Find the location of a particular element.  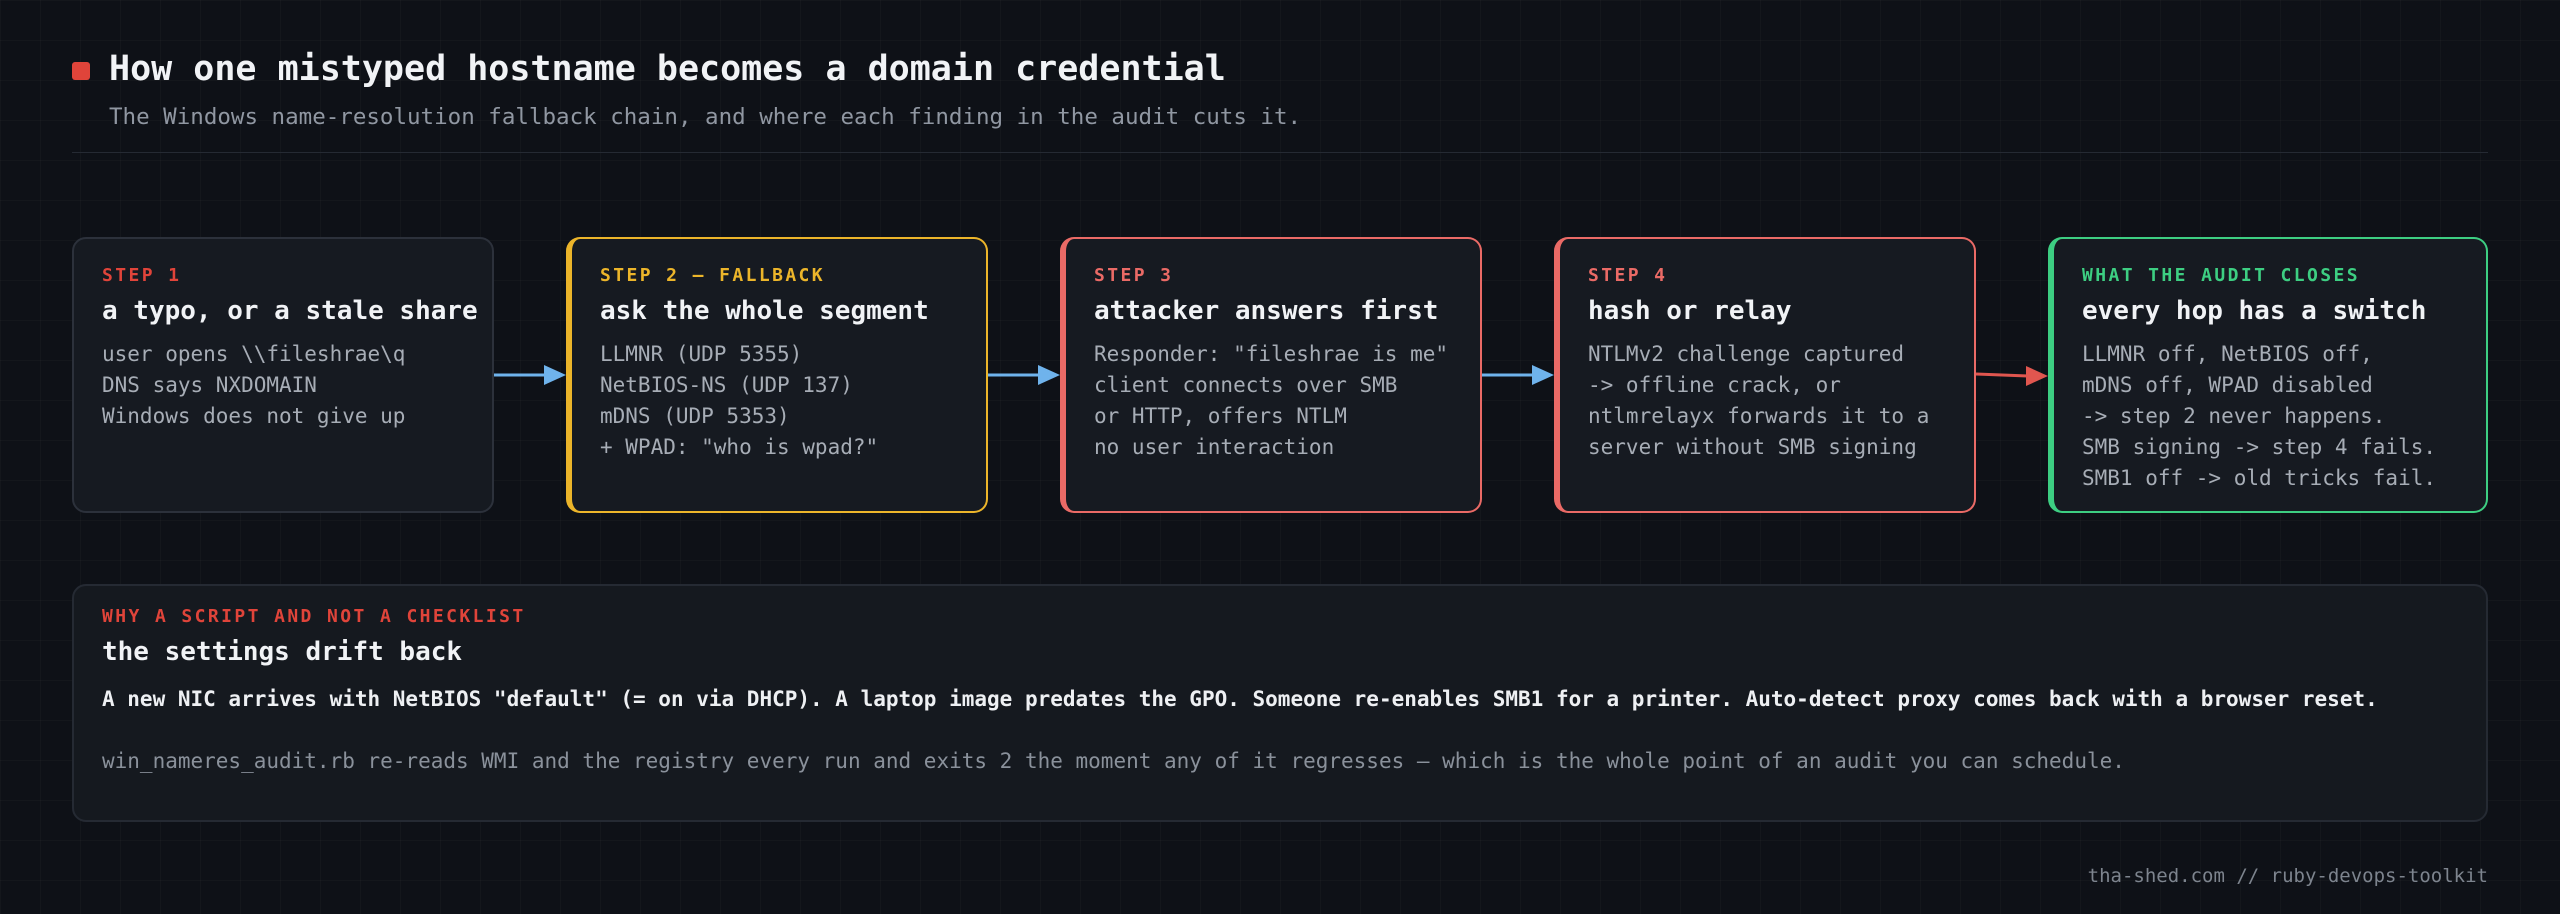

footer-credit: tha-shed.com // ruby-devops-toolkit is located at coordinates (2287, 876).